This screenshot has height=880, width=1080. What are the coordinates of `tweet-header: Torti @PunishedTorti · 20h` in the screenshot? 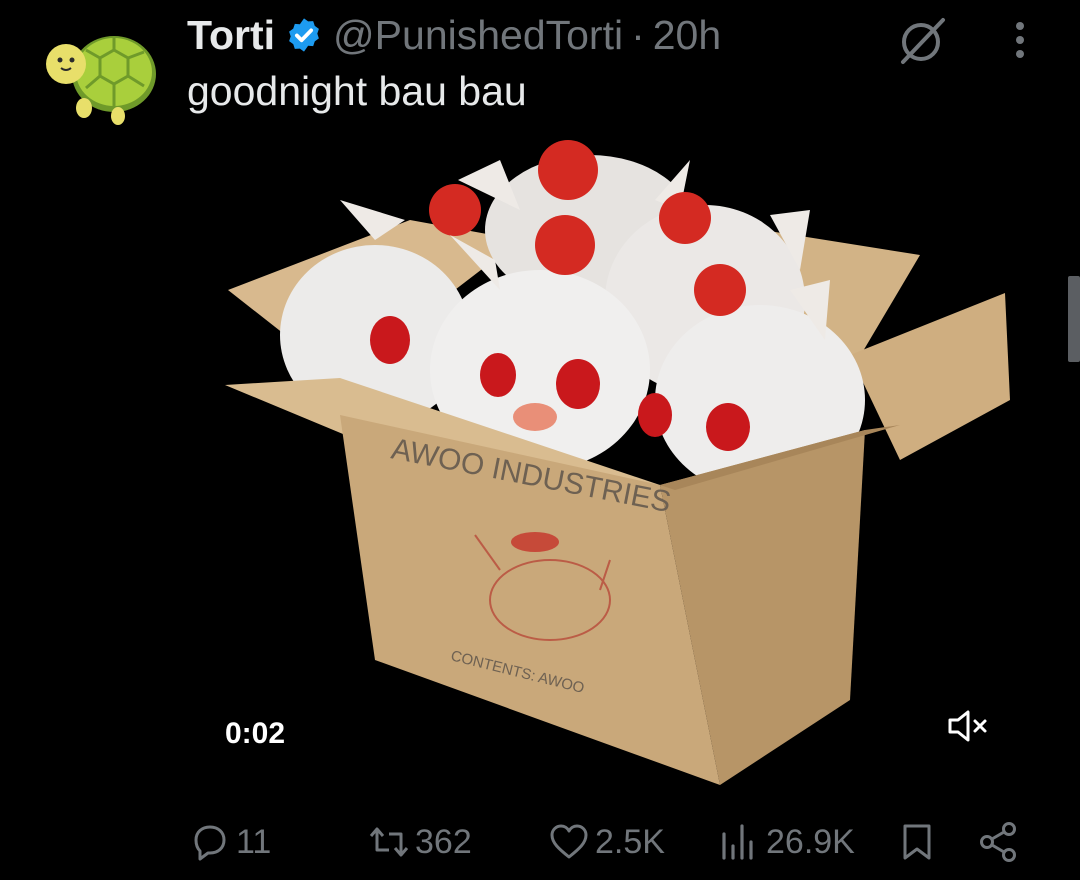 It's located at (454, 35).